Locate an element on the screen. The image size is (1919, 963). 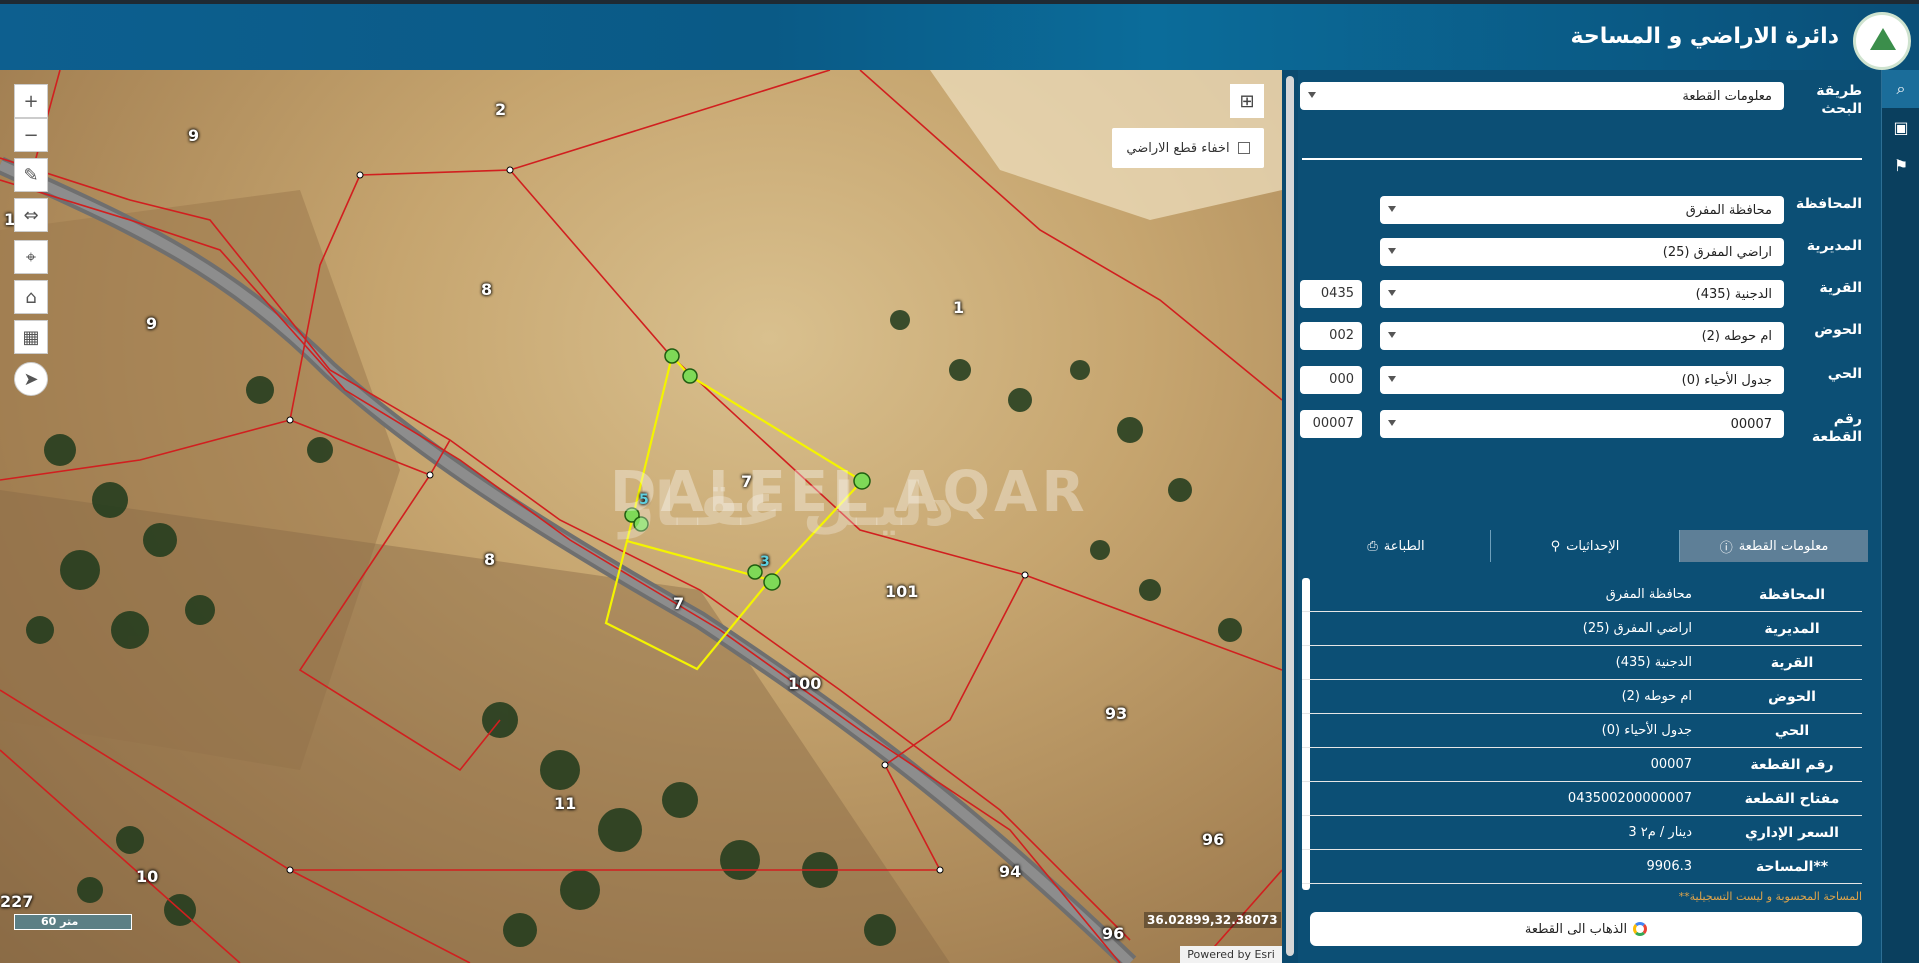
info-key: القرية is located at coordinates (1792, 662).